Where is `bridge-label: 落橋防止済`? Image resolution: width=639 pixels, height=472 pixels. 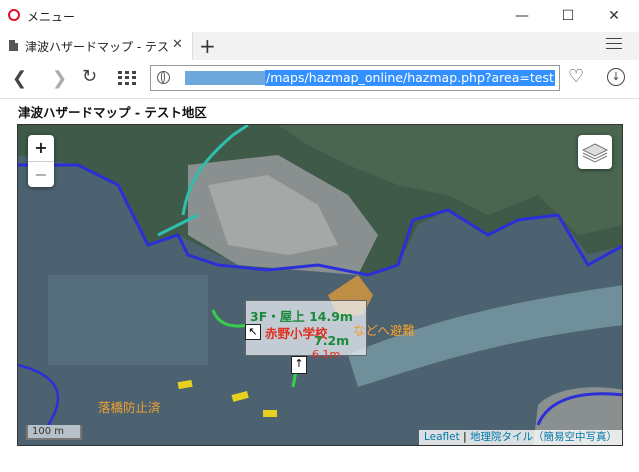 bridge-label: 落橋防止済 is located at coordinates (129, 407).